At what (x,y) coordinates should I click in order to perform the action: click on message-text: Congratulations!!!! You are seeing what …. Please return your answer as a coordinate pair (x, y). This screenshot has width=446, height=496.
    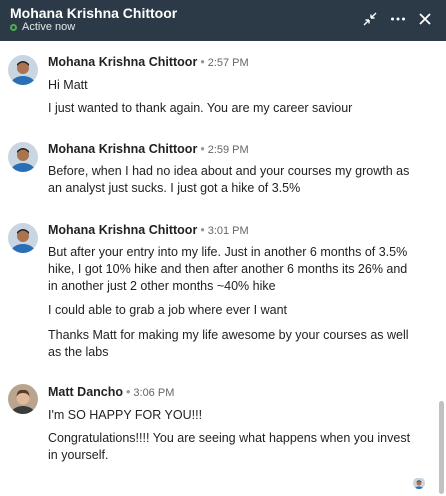
    Looking at the image, I should click on (229, 446).